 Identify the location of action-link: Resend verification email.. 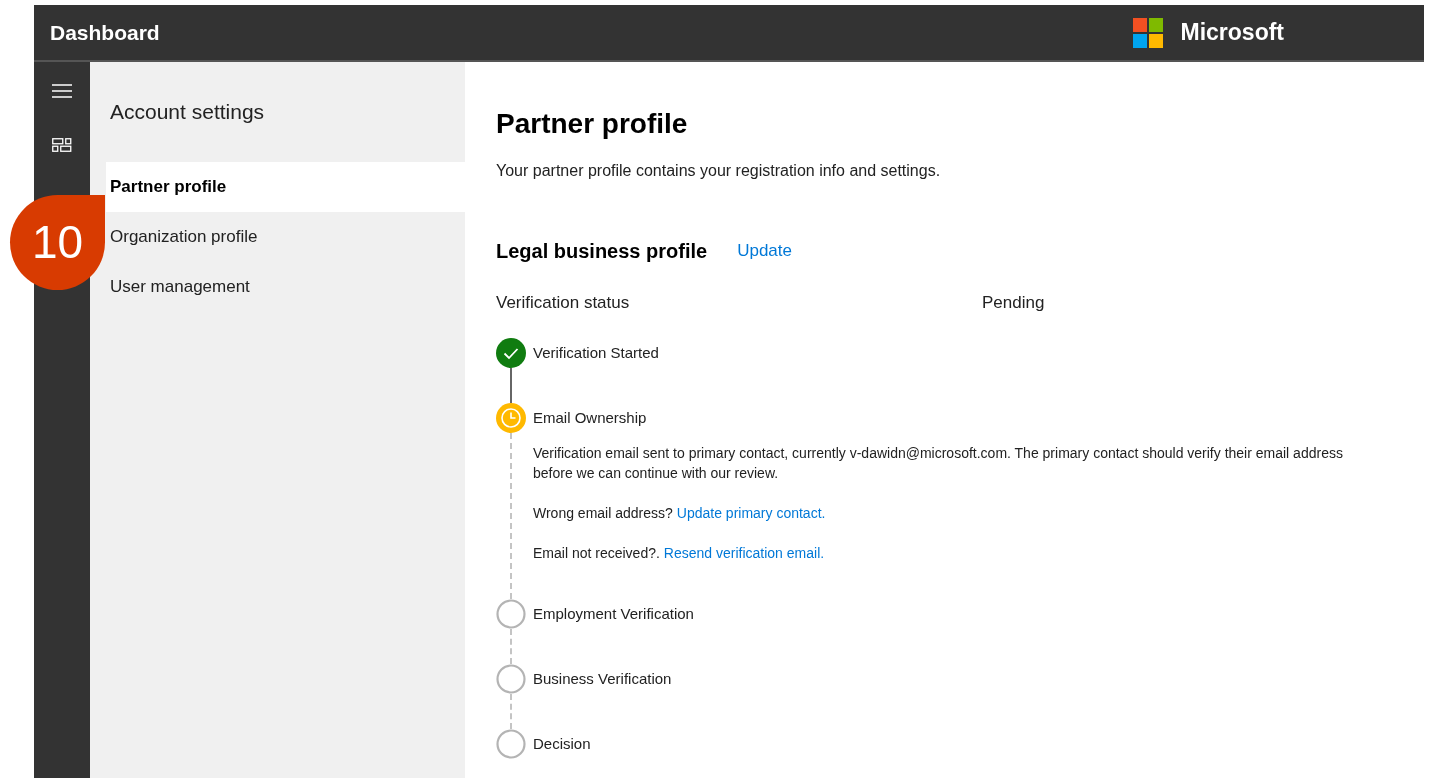
(744, 552).